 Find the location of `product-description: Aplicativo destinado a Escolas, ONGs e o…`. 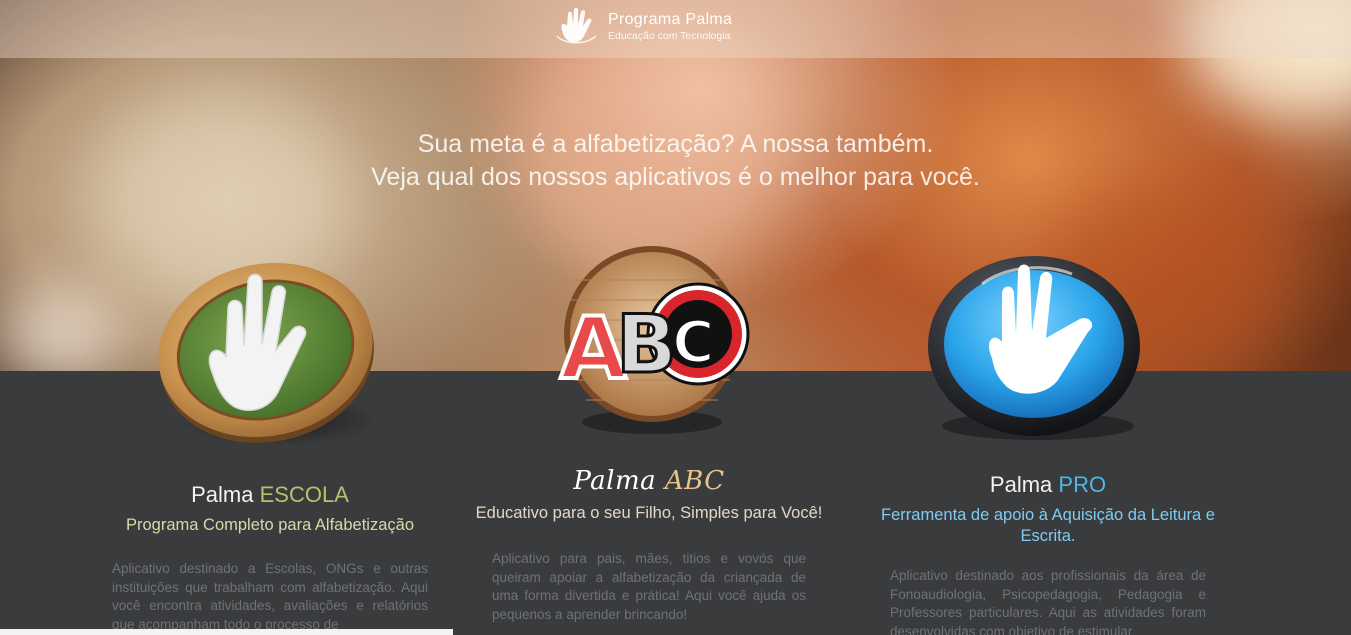

product-description: Aplicativo destinado a Escolas, ONGs e o… is located at coordinates (270, 596).